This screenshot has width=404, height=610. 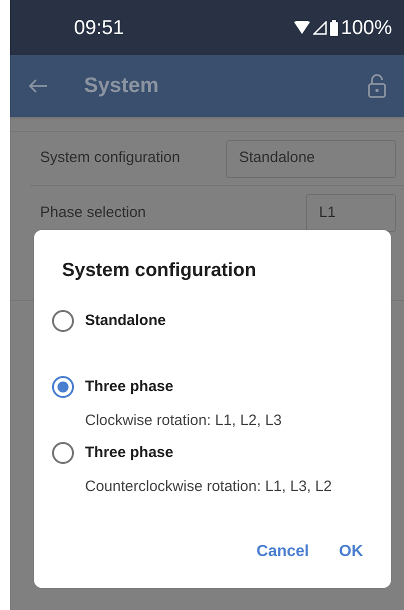 I want to click on battery-percent: 100%, so click(x=366, y=28).